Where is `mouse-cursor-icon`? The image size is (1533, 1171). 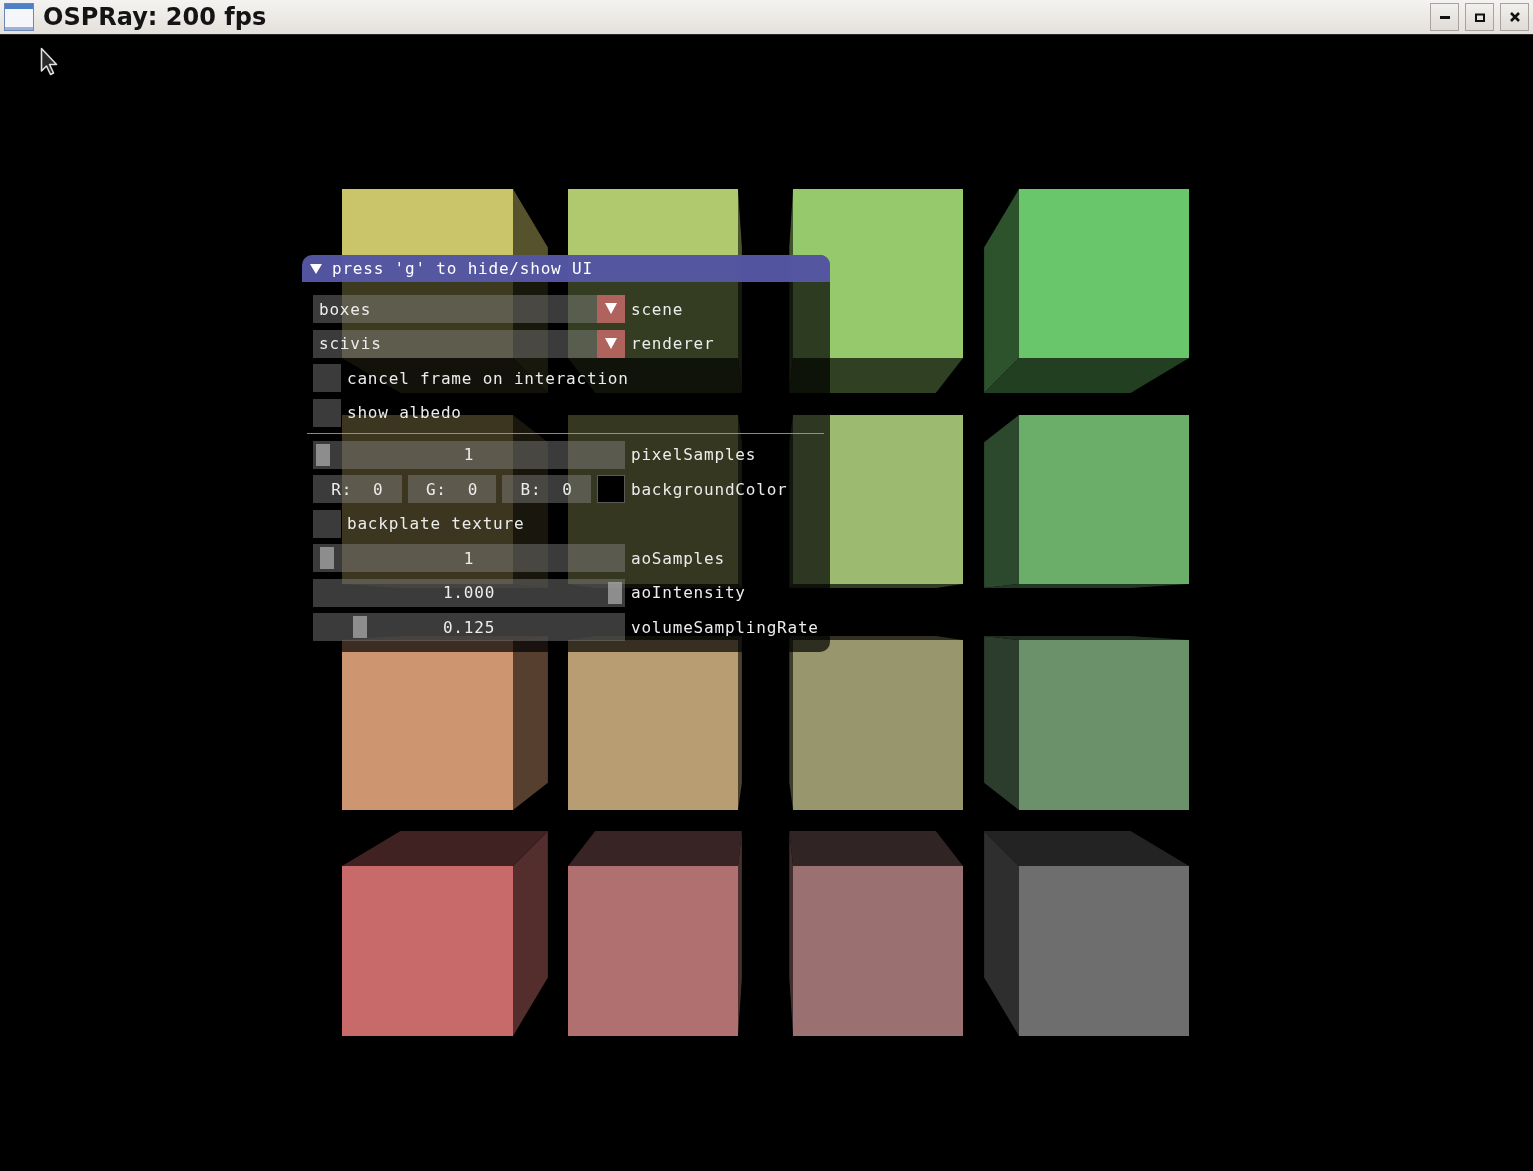
mouse-cursor-icon is located at coordinates (50, 61).